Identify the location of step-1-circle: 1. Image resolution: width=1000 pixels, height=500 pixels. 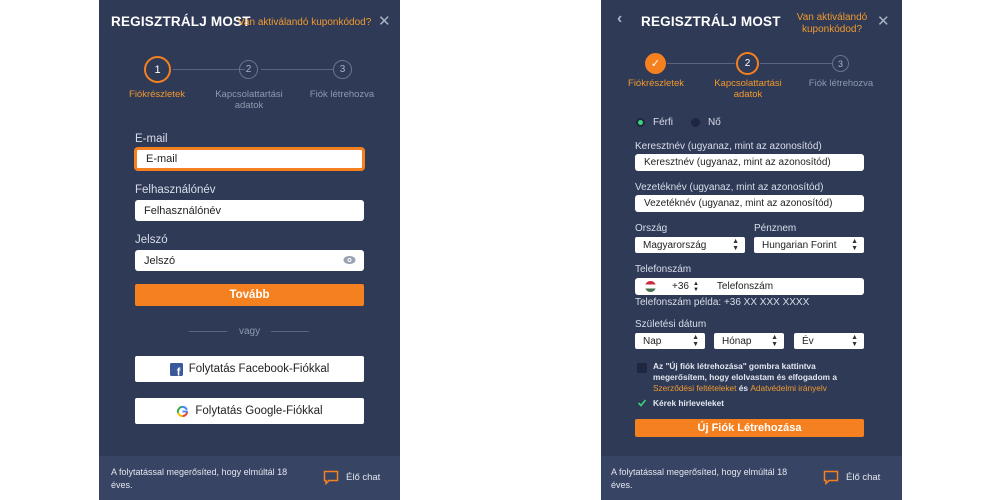
(157, 69).